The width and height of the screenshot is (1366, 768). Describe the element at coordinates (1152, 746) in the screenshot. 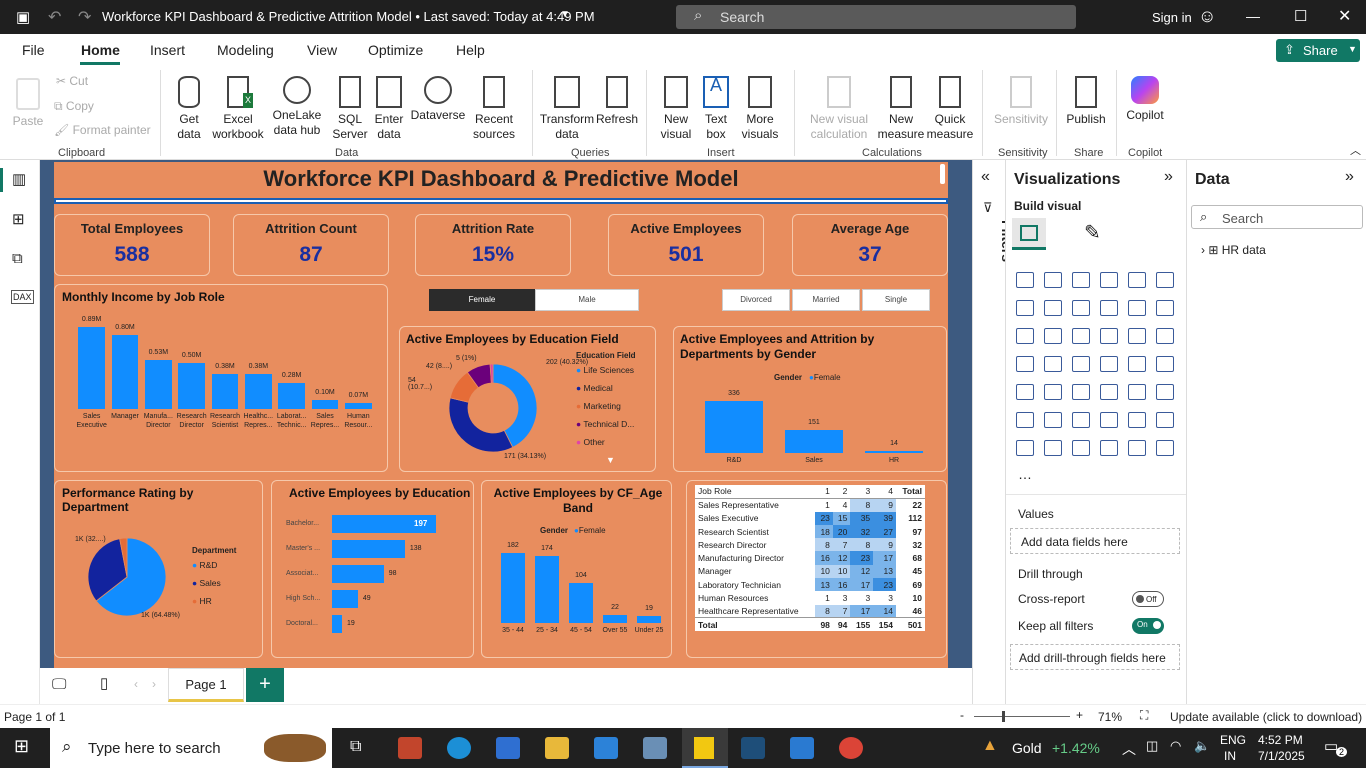

I see `meeting-icon: ◫` at that location.